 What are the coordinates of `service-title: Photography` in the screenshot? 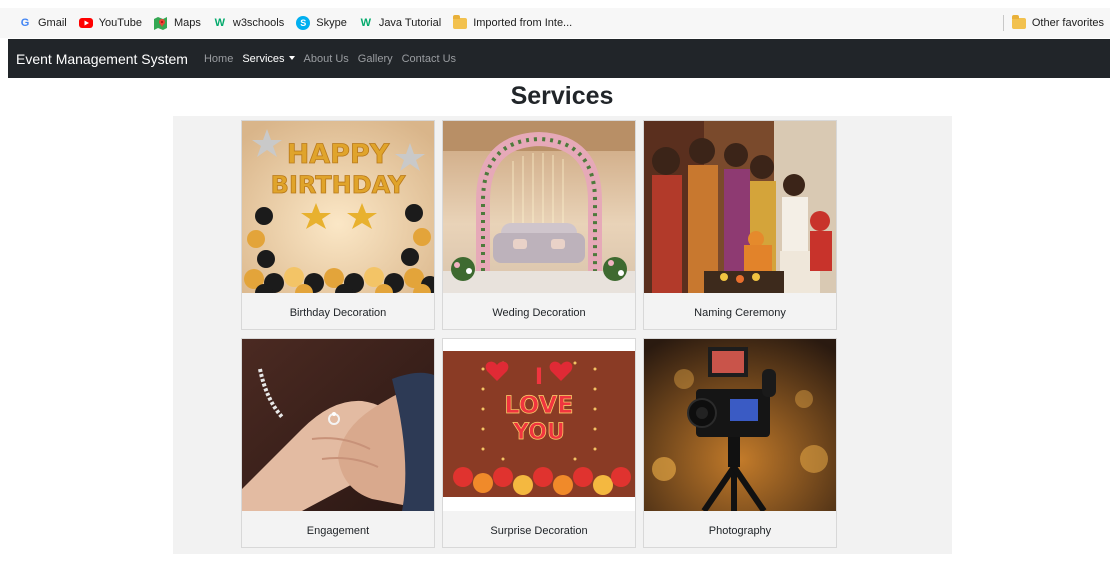 It's located at (740, 531).